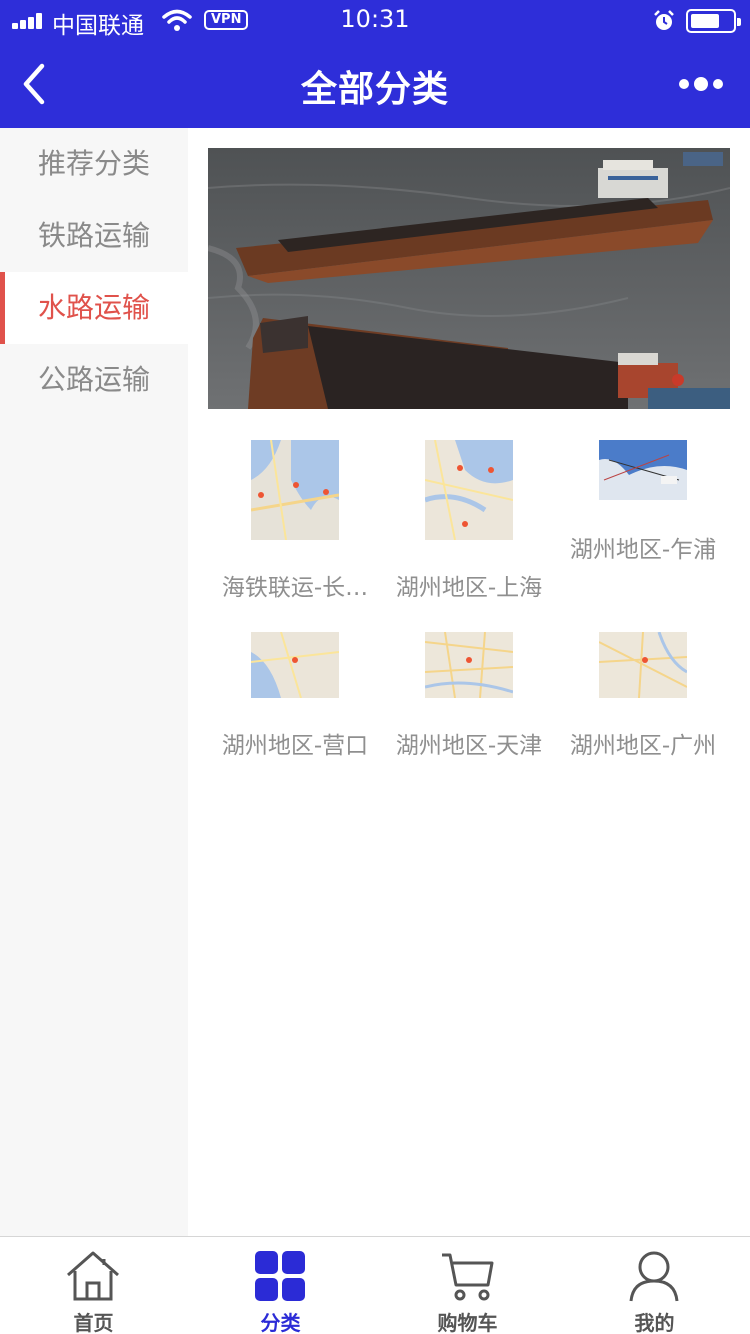 Image resolution: width=750 pixels, height=1334 pixels. What do you see at coordinates (280, 1322) in the screenshot?
I see `tab-label: 分类` at bounding box center [280, 1322].